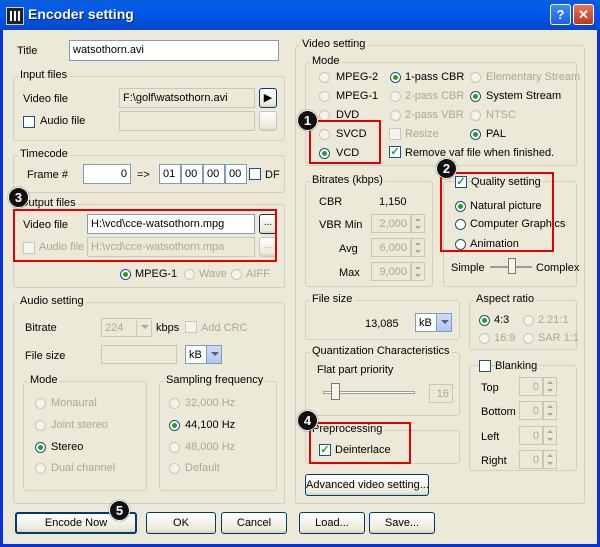 This screenshot has height=547, width=600. What do you see at coordinates (236, 174) in the screenshot?
I see `timecode-frames: 00` at bounding box center [236, 174].